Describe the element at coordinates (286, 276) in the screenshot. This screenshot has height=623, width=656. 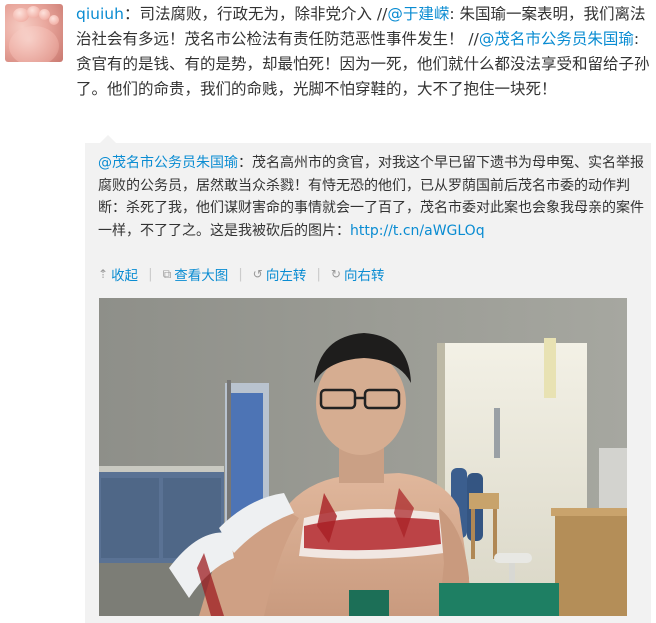
I see `rotate-left-label: 向左转` at that location.